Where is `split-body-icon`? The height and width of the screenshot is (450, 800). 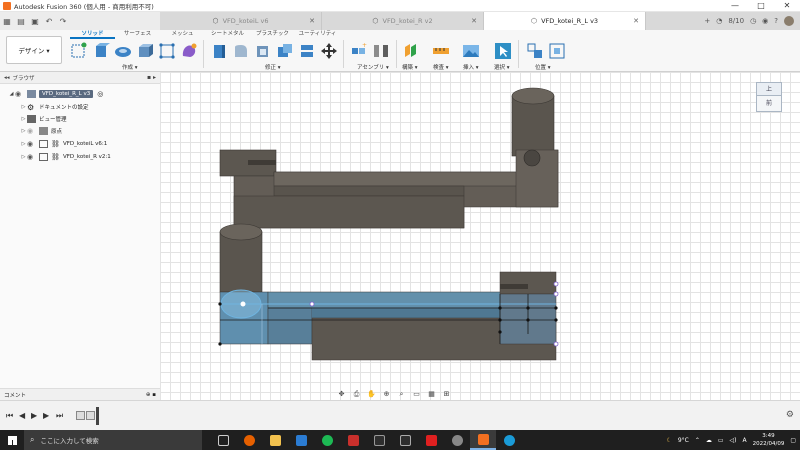 split-body-icon is located at coordinates (307, 51).